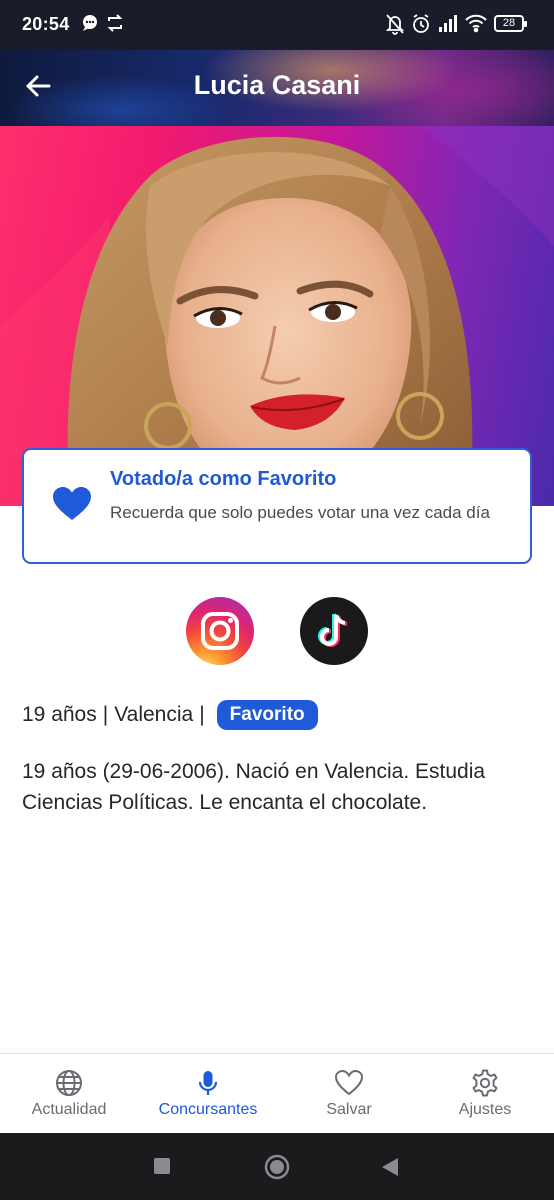 This screenshot has width=554, height=1200. Describe the element at coordinates (220, 640) in the screenshot. I see `instagram-icon` at that location.